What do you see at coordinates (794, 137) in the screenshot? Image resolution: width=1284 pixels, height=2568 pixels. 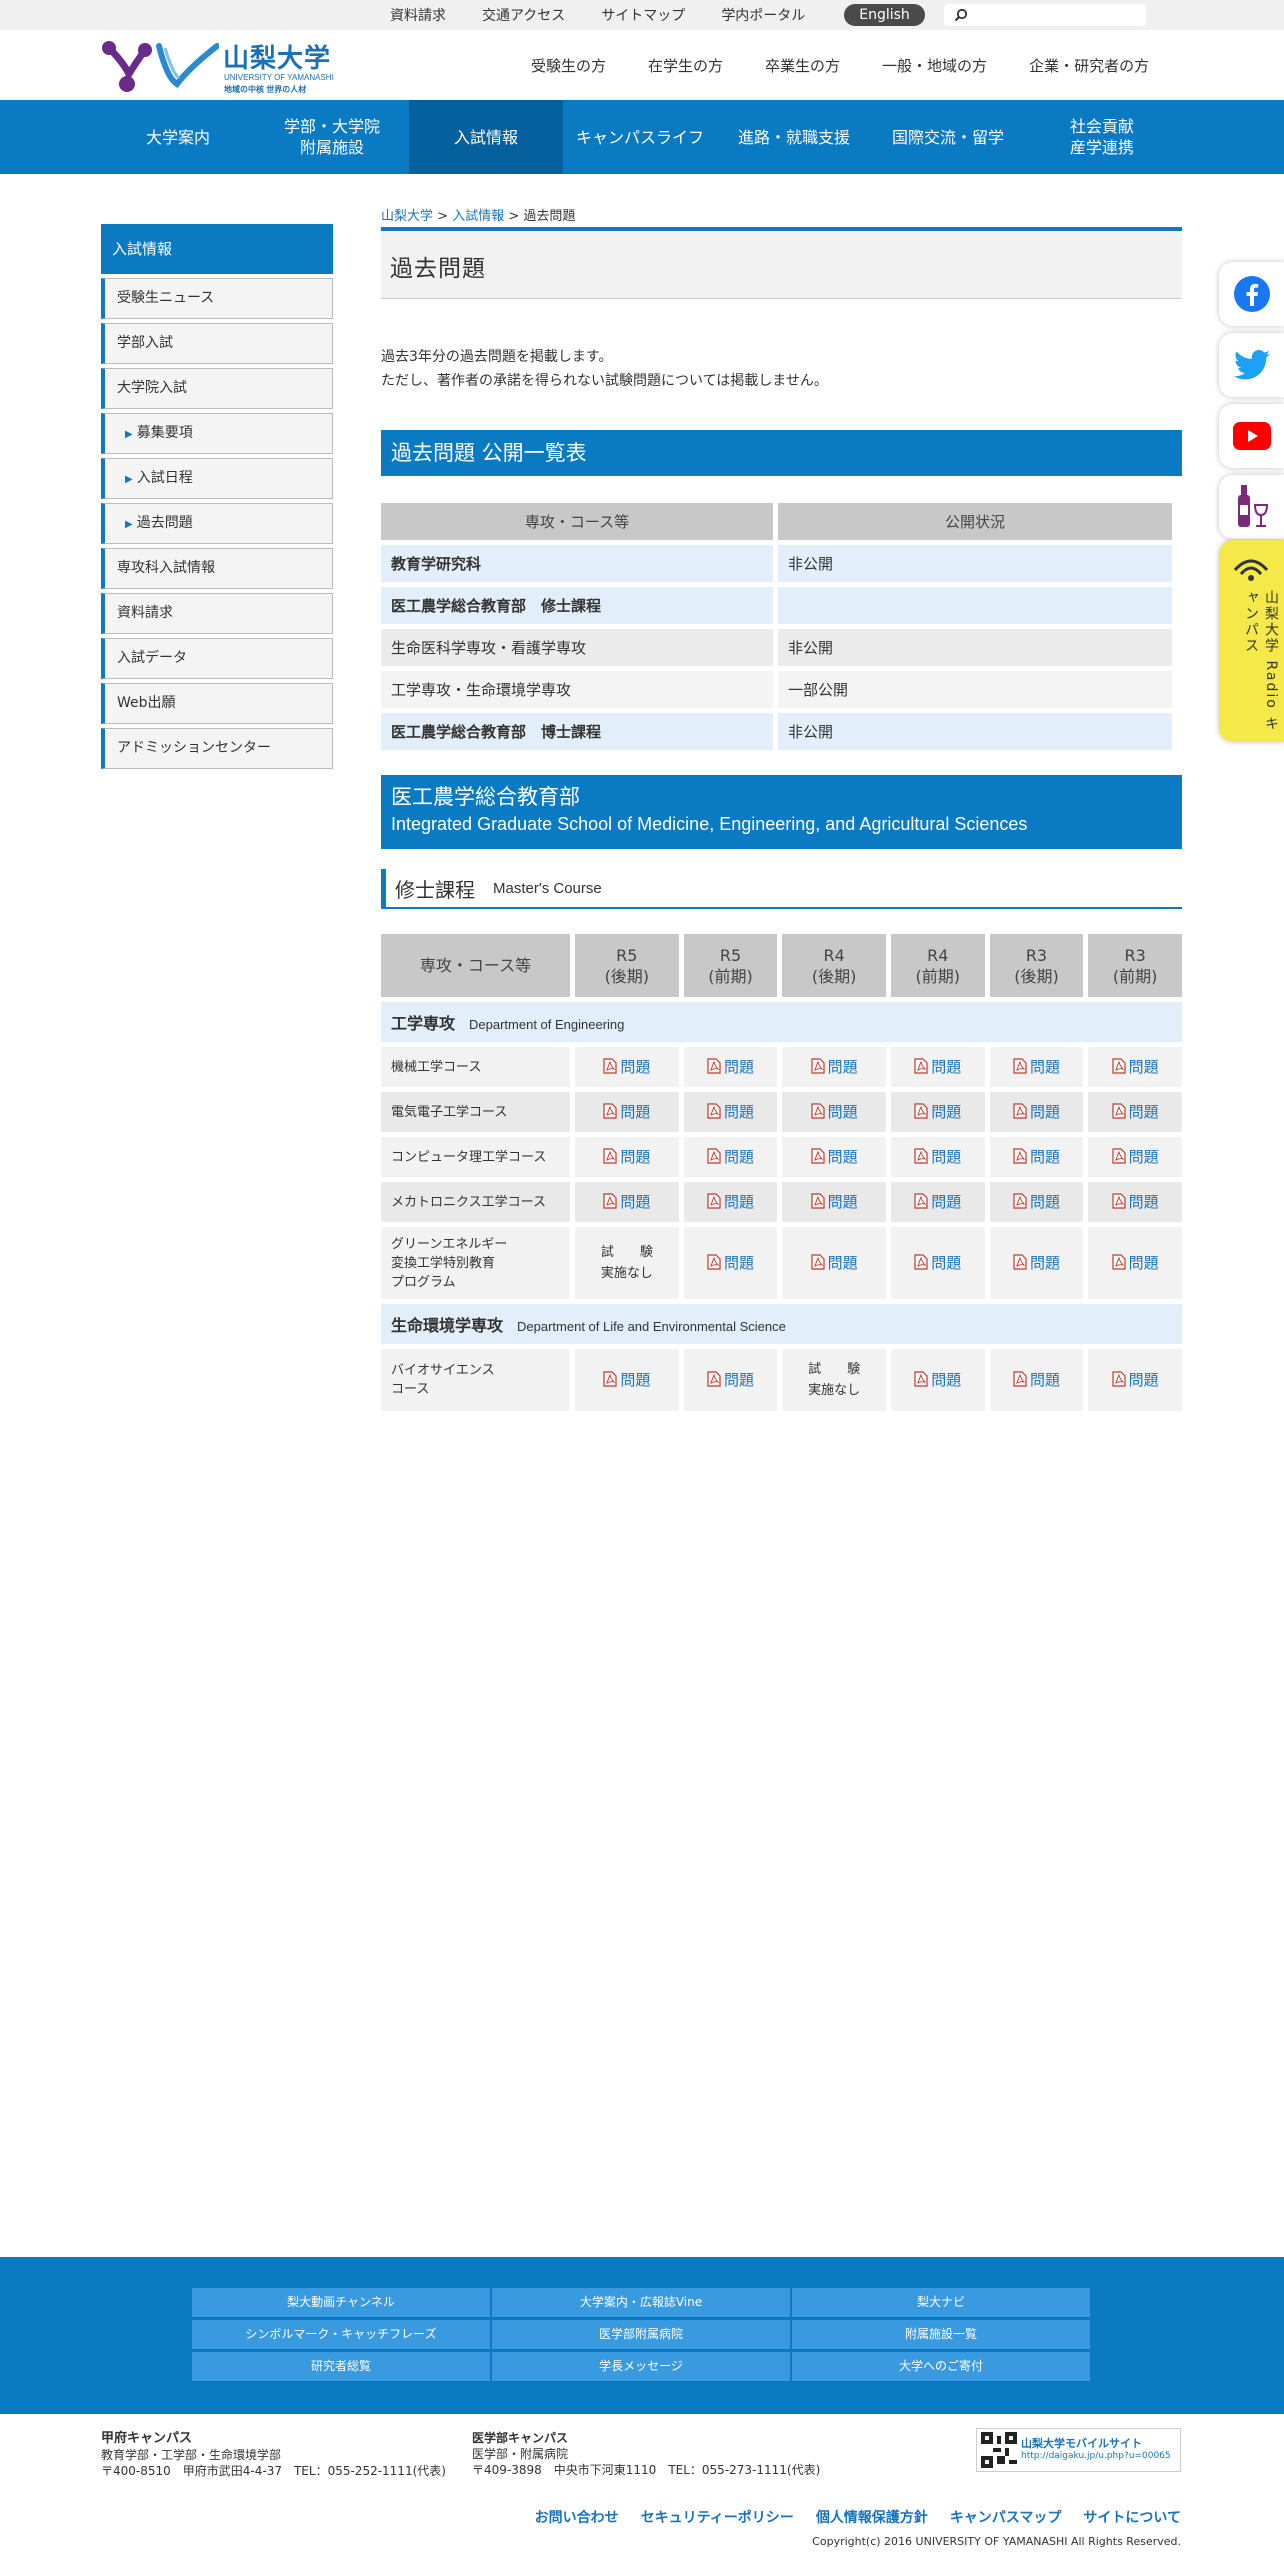 I see `nav-career: 進路・就職支援` at bounding box center [794, 137].